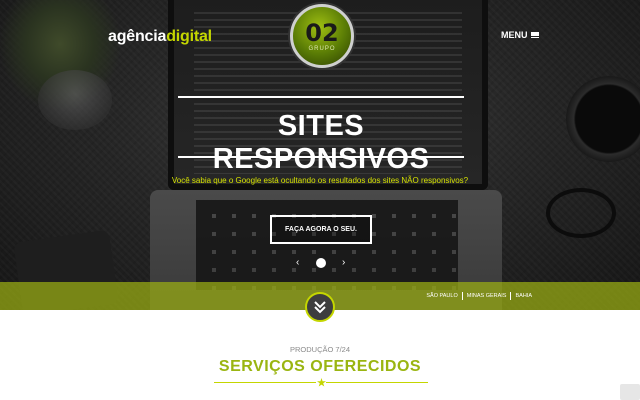 The width and height of the screenshot is (640, 400). What do you see at coordinates (534, 35) in the screenshot?
I see `hamburger-icon` at bounding box center [534, 35].